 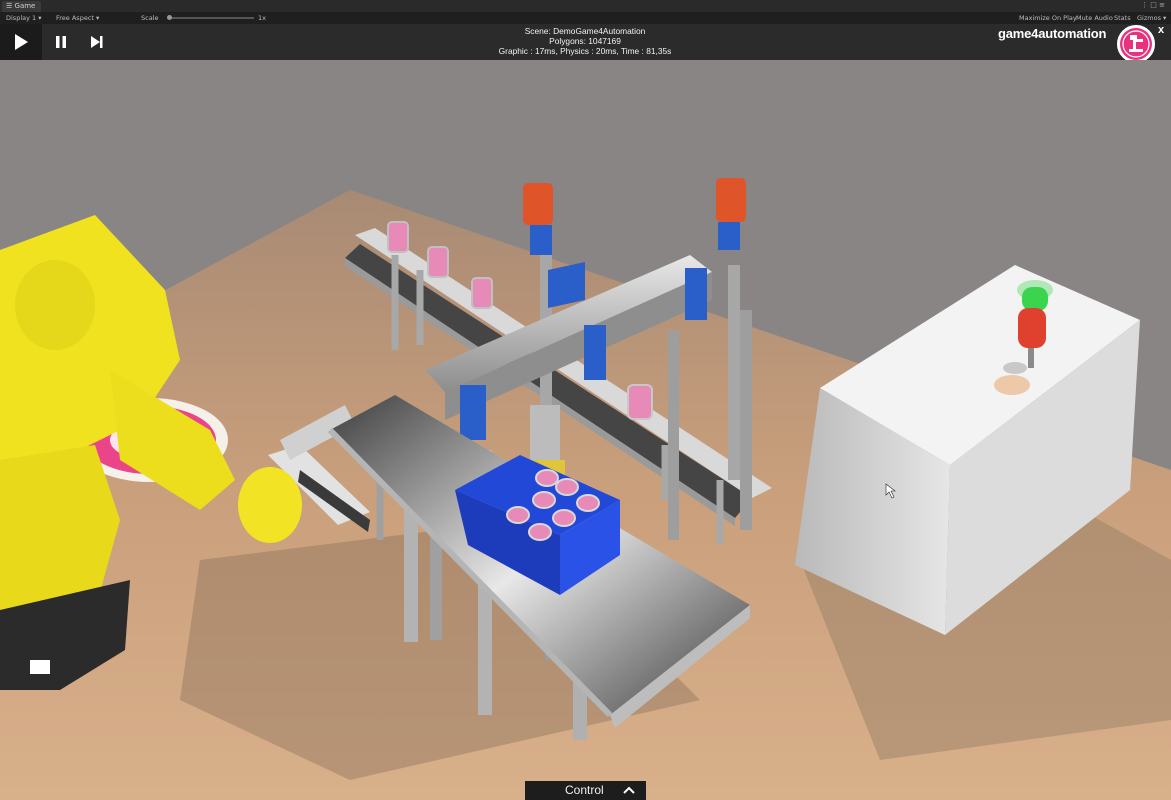 I want to click on control-label: Control, so click(x=584, y=790).